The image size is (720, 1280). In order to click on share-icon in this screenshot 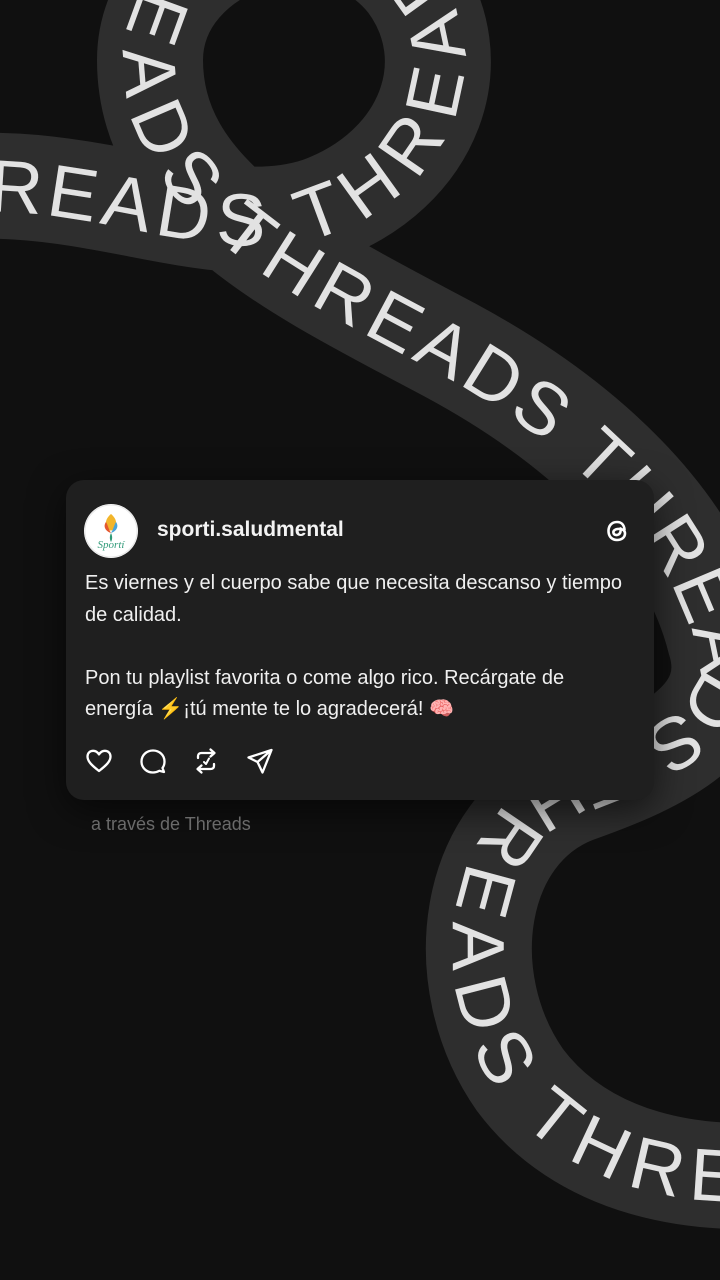, I will do `click(260, 761)`.